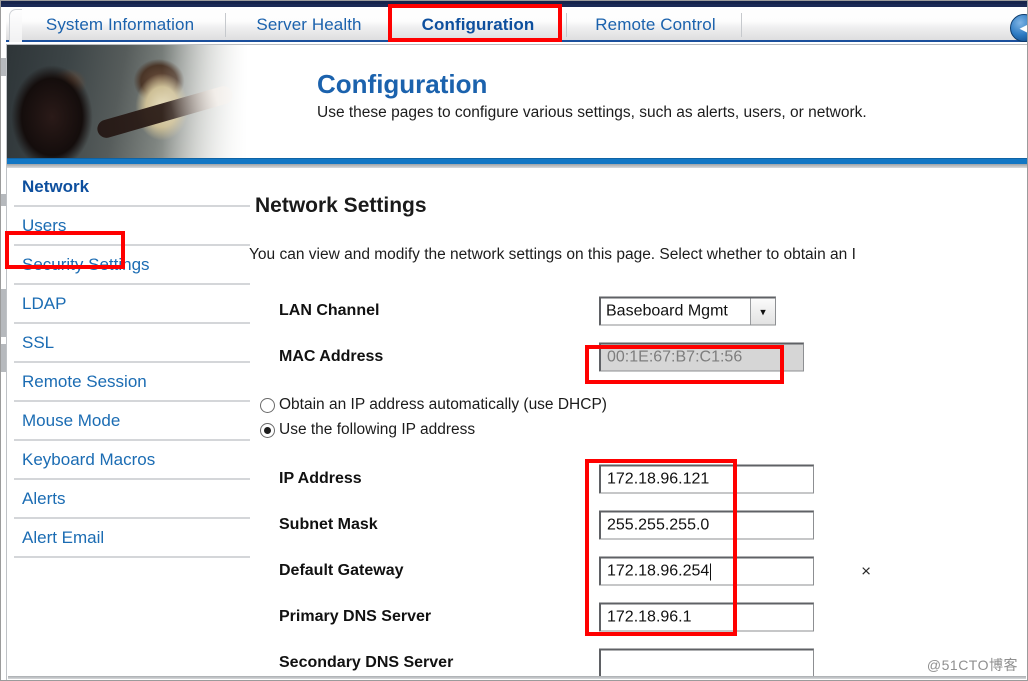  What do you see at coordinates (366, 662) in the screenshot?
I see `secondary-dns-label: Secondary DNS Server` at bounding box center [366, 662].